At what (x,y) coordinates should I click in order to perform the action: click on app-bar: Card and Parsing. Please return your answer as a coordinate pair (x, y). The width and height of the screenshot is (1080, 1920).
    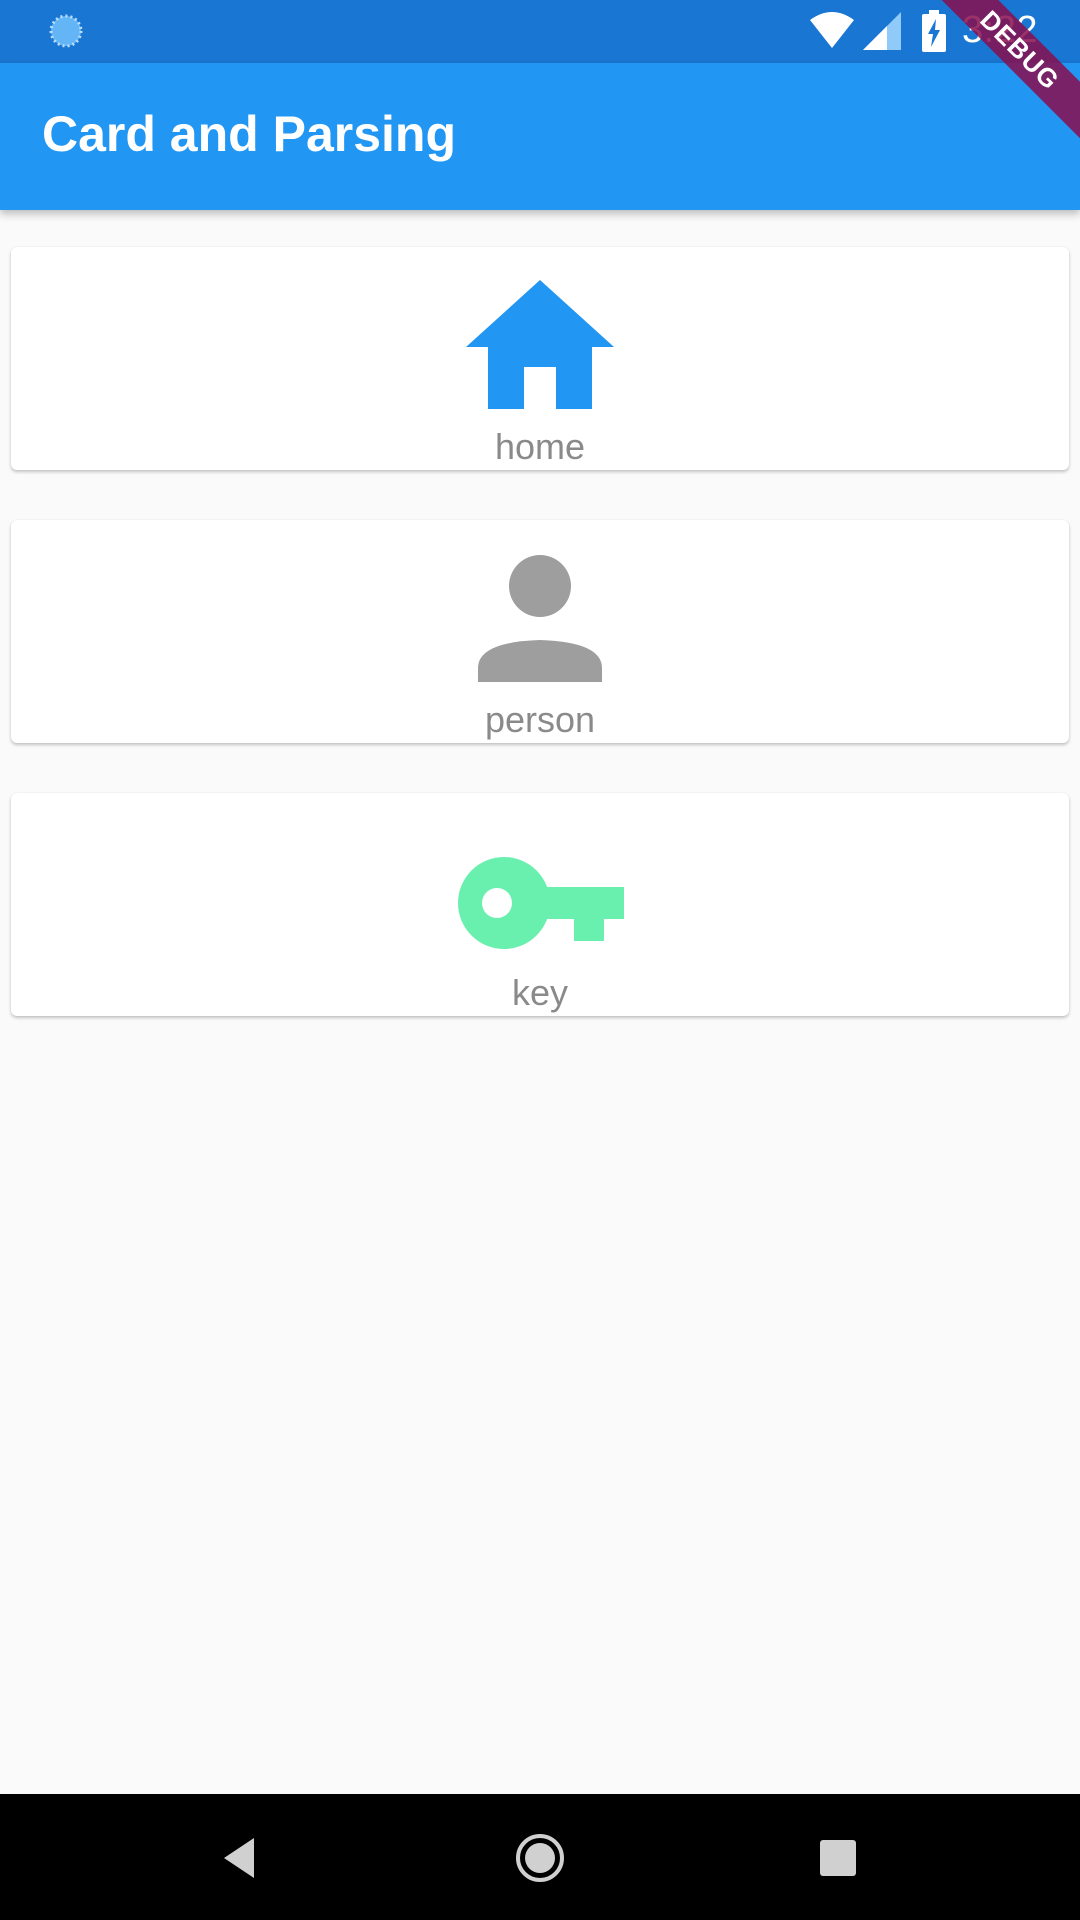
    Looking at the image, I should click on (540, 136).